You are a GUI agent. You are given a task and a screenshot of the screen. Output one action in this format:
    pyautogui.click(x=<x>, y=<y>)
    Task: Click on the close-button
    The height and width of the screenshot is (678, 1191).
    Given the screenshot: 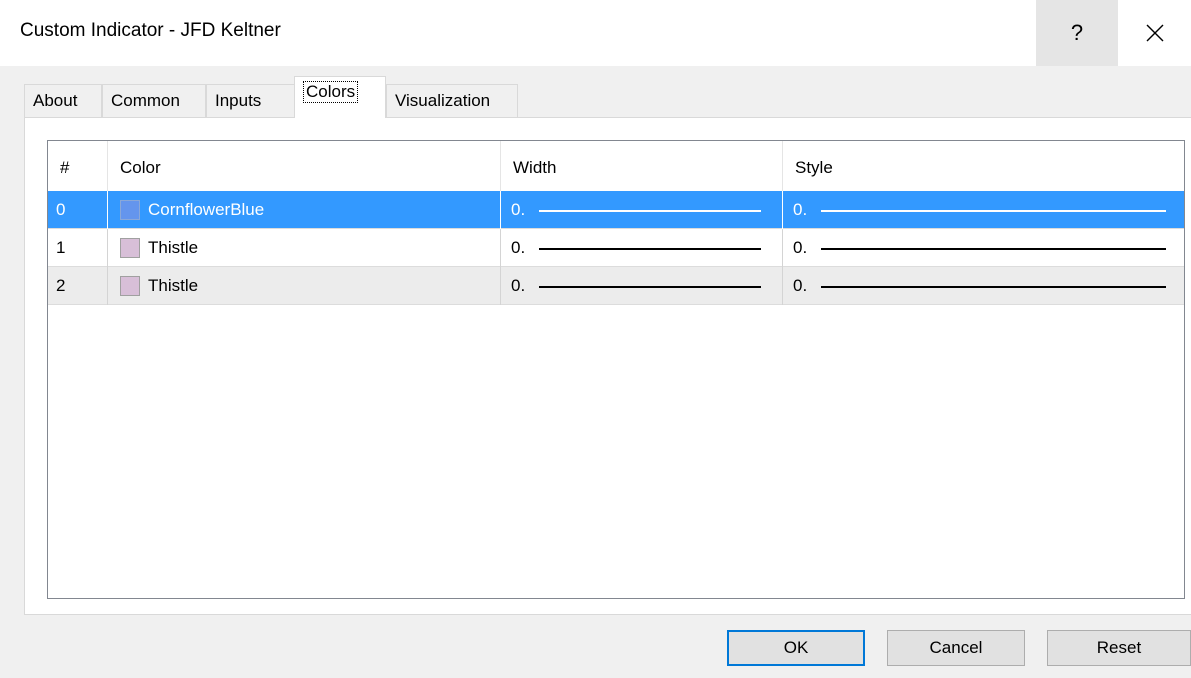 What is the action you would take?
    pyautogui.click(x=1154, y=33)
    